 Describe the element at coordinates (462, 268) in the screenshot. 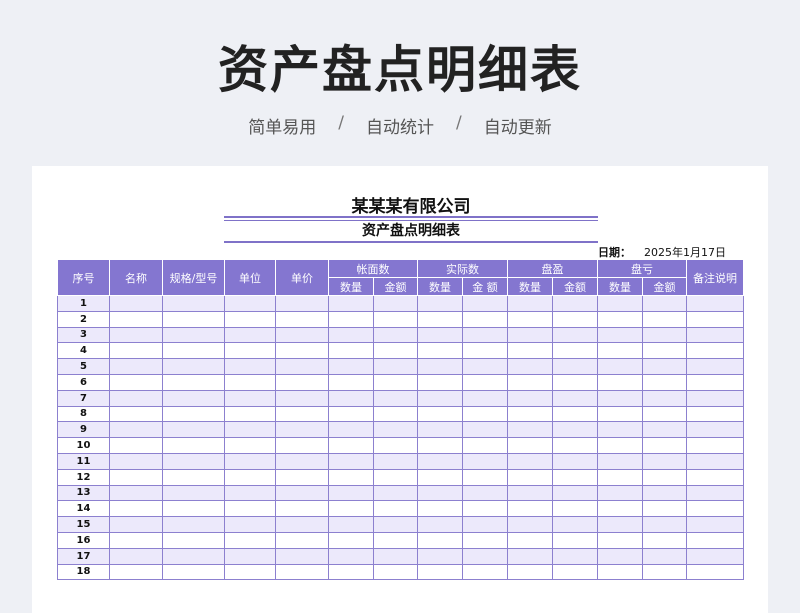

I see `header-actual: 实际数` at that location.